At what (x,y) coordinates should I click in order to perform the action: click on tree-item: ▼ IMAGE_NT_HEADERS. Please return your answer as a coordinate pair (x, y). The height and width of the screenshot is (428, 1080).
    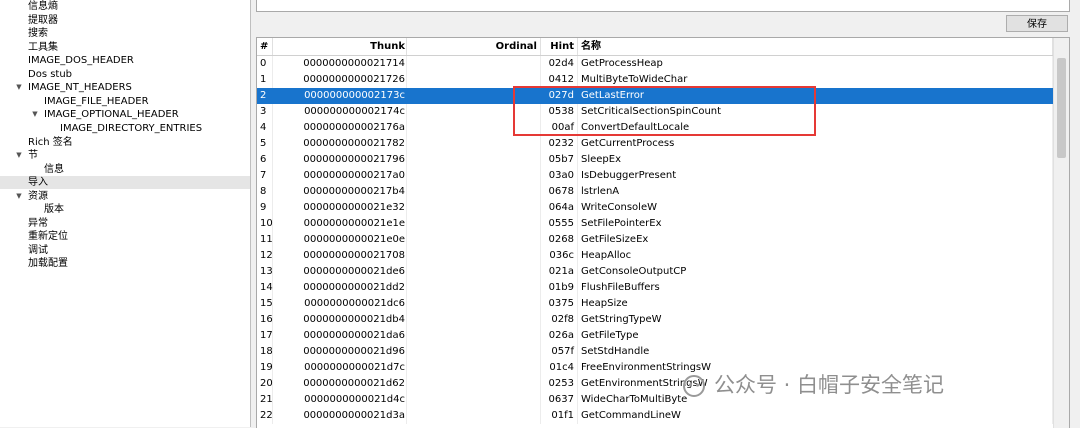
    Looking at the image, I should click on (125, 87).